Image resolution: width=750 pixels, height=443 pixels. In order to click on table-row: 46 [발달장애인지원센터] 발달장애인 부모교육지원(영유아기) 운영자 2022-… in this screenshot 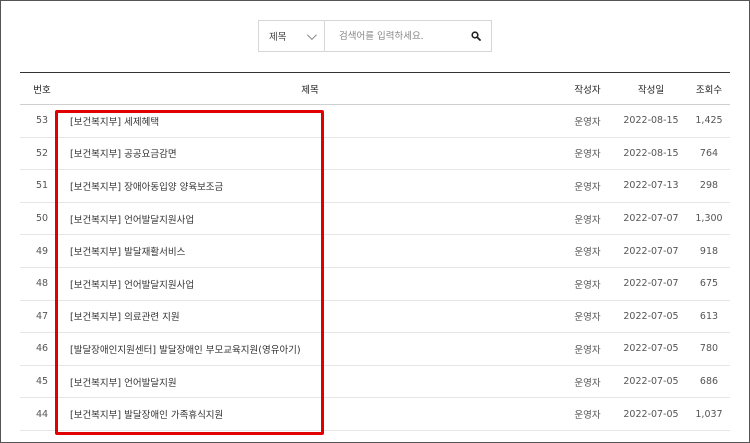, I will do `click(375, 349)`.